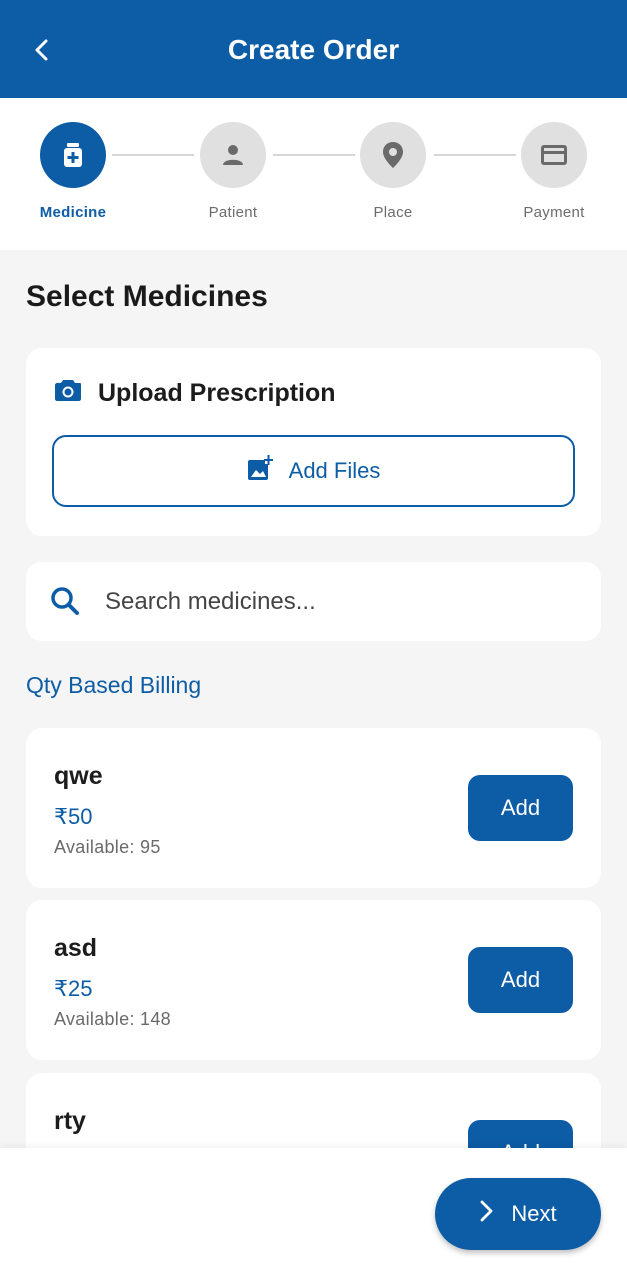 This screenshot has height=1280, width=627. Describe the element at coordinates (313, 980) in the screenshot. I see `medicine-list-item: asd ₹25 Available: 148 Add` at that location.